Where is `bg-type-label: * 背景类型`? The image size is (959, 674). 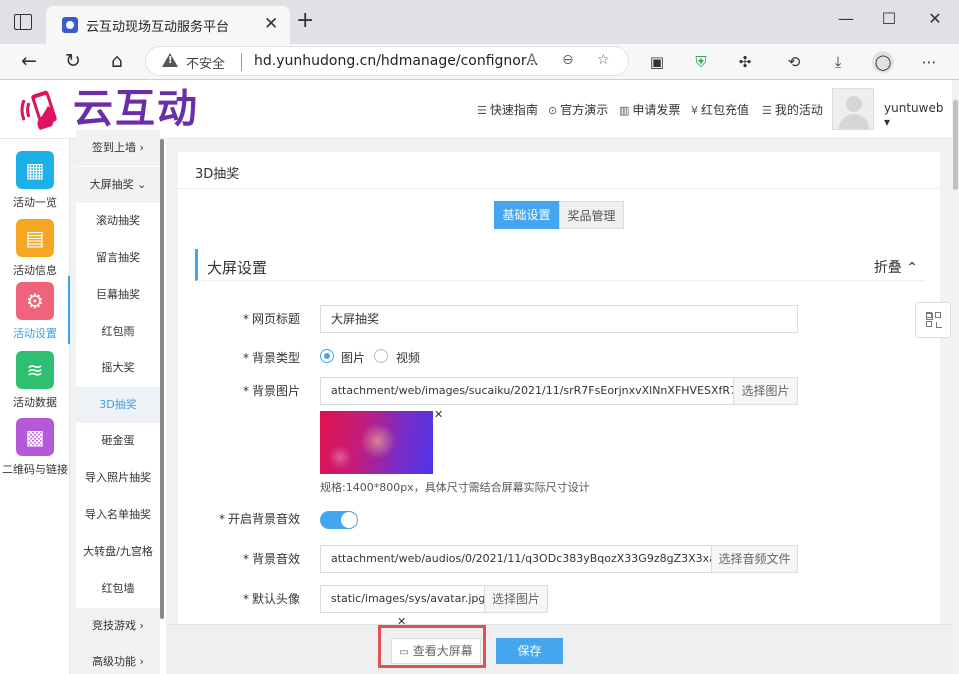 bg-type-label: * 背景类型 is located at coordinates (271, 358).